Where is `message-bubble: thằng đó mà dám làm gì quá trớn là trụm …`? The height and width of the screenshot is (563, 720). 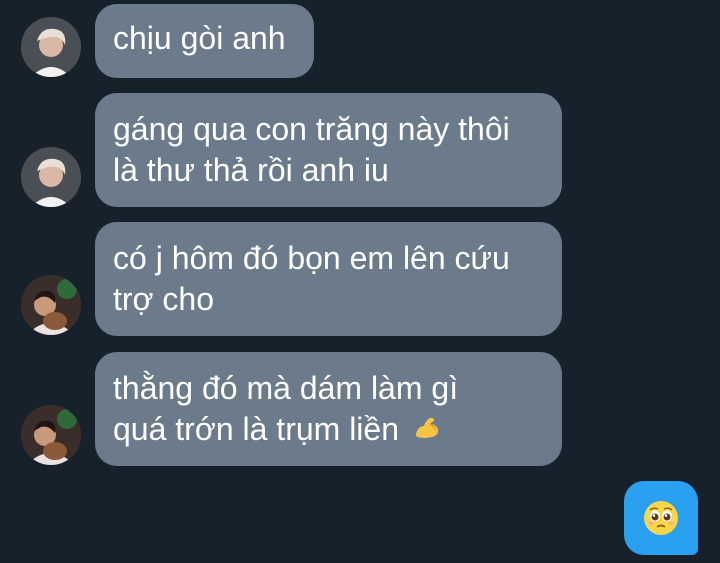
message-bubble: thằng đó mà dám làm gì quá trớn là trụm … is located at coordinates (328, 409).